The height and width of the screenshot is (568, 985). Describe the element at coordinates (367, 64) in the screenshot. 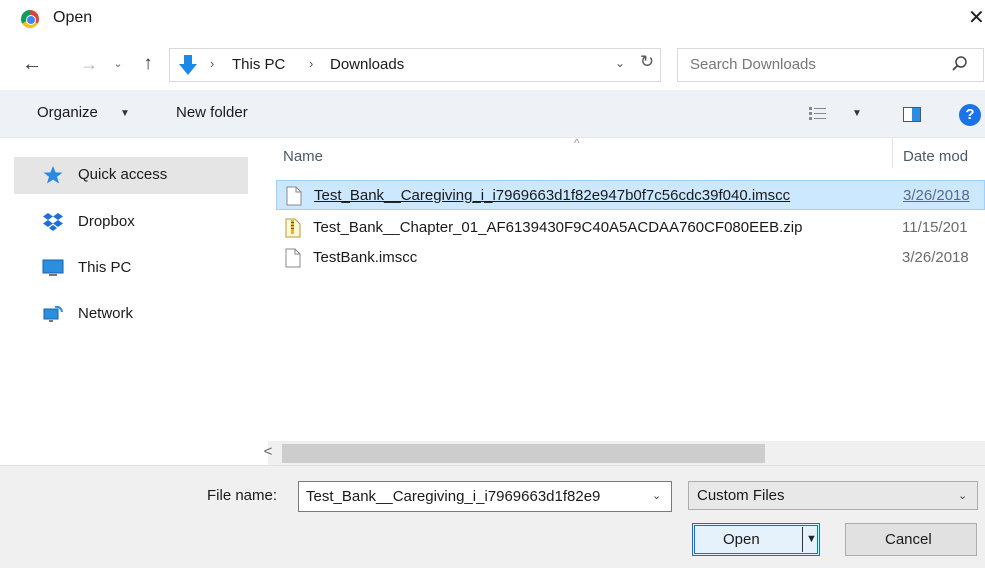

I see `breadcrumb-downloads: Downloads` at that location.